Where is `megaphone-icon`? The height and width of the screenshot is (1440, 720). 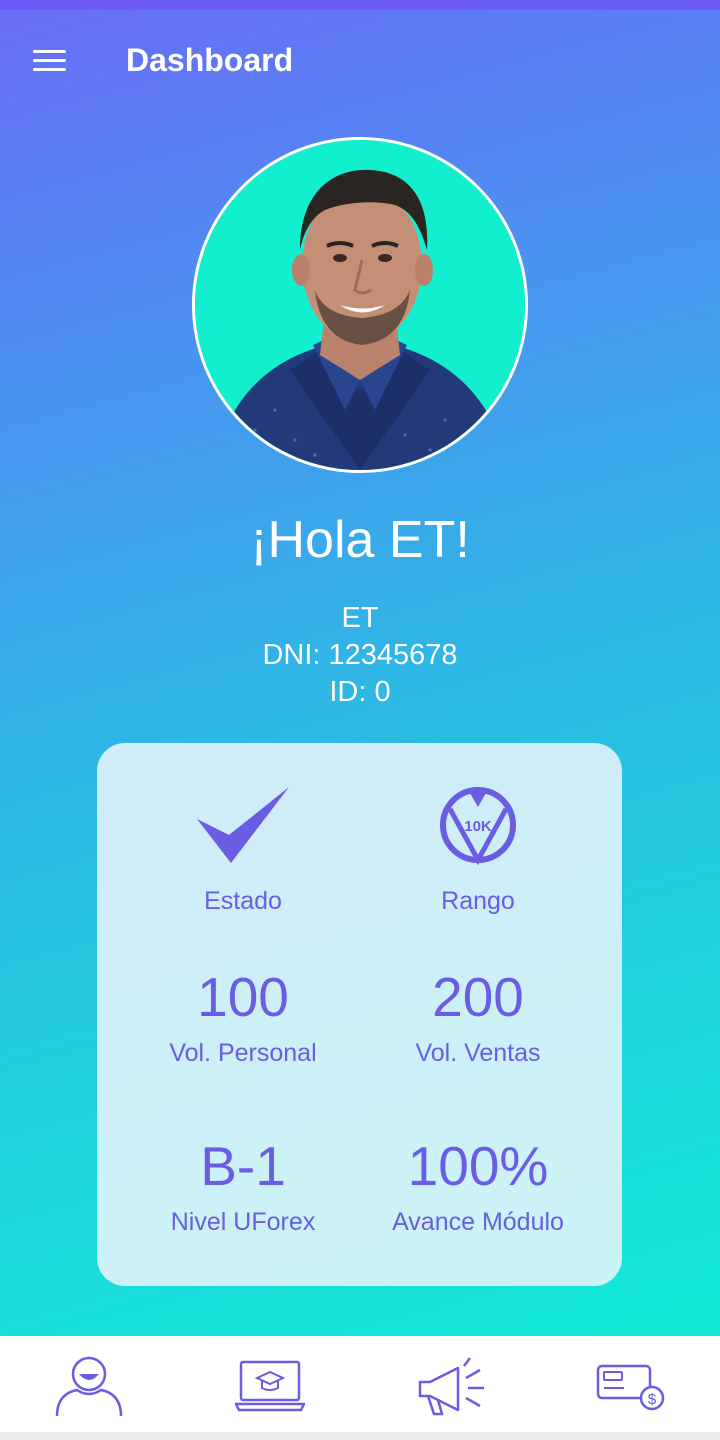
megaphone-icon is located at coordinates (451, 1386).